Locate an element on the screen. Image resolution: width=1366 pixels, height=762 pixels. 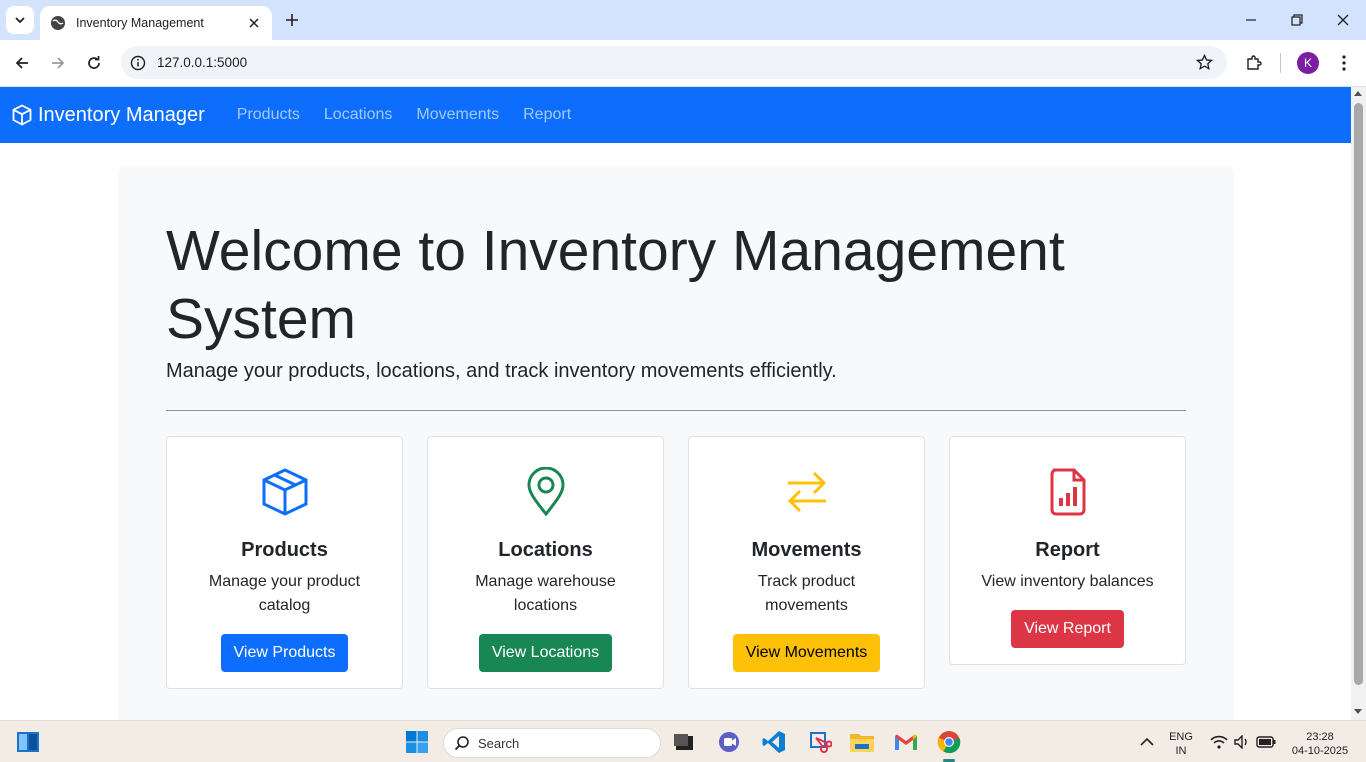
vscode-button is located at coordinates (774, 742).